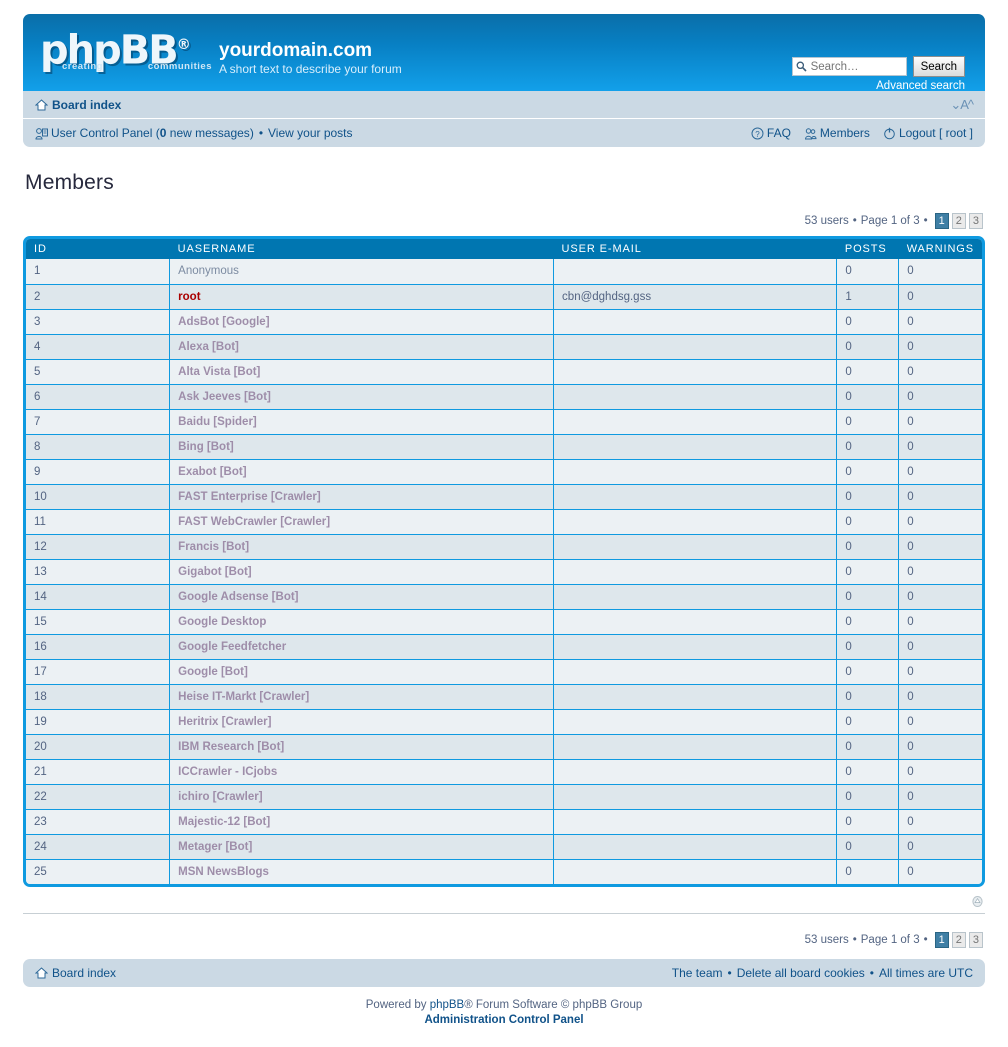 This screenshot has height=1047, width=1008. I want to click on username-link: FAST WebCrawler [Crawler], so click(254, 522).